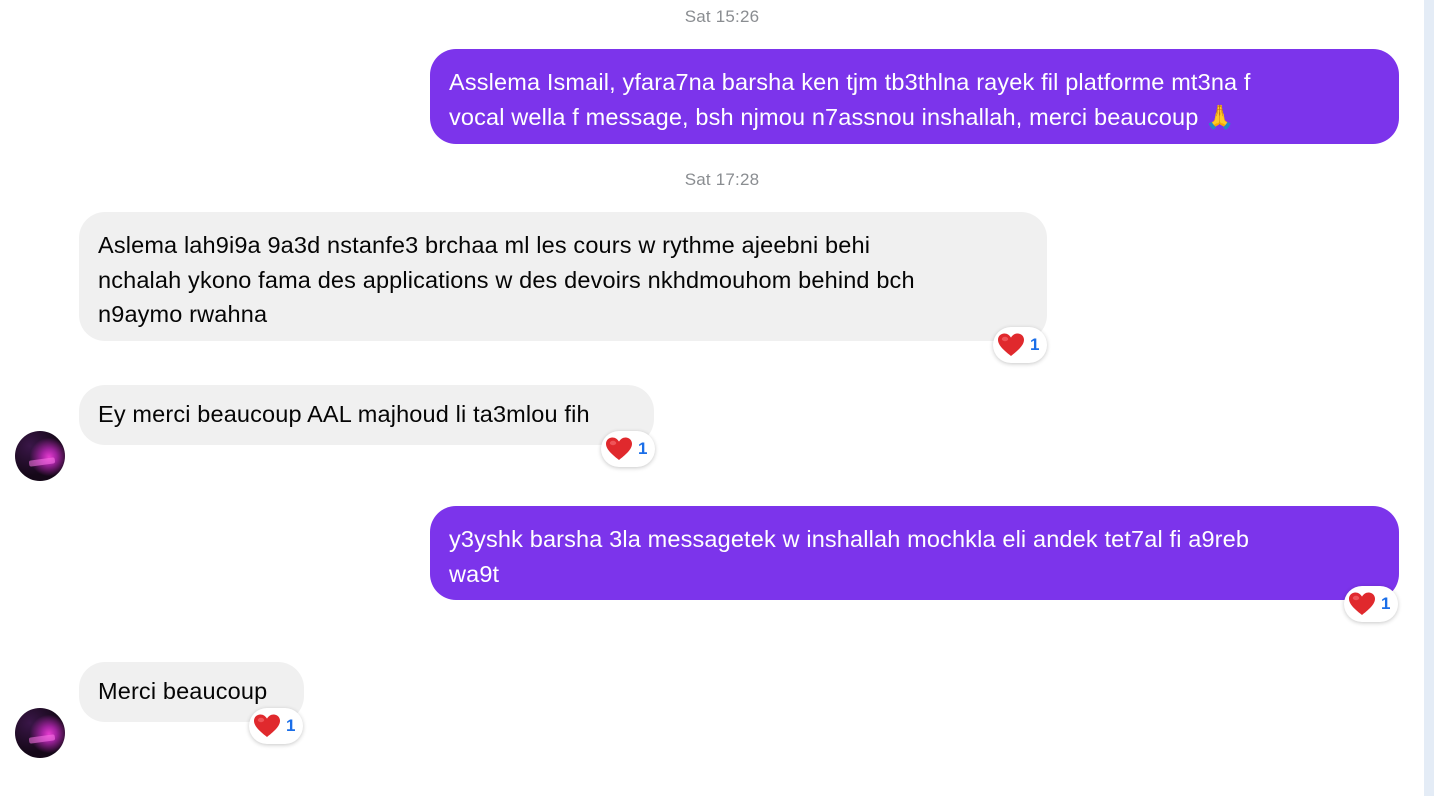  Describe the element at coordinates (183, 314) in the screenshot. I see `message-line: n9aymo rwahna` at that location.